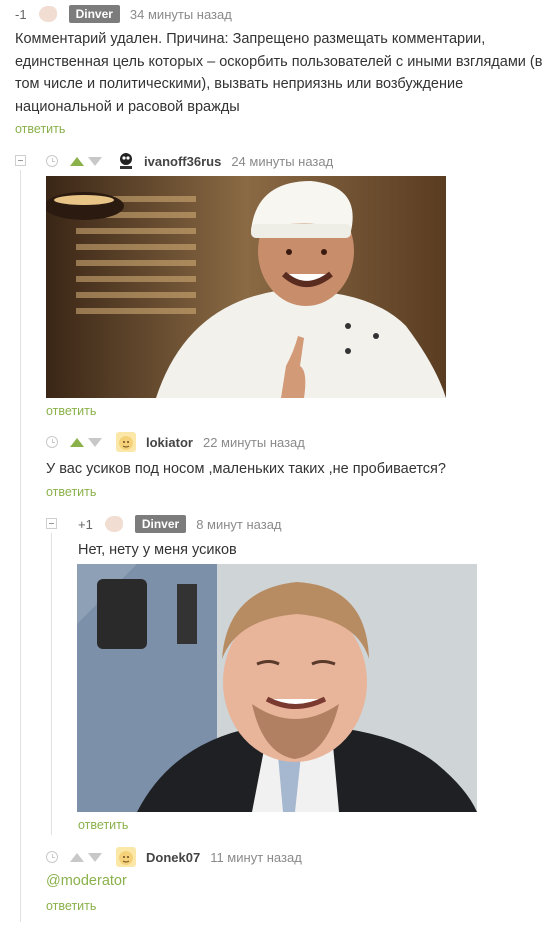 The height and width of the screenshot is (927, 548). Describe the element at coordinates (123, 14) in the screenshot. I see `comment-header: -1 Dinver 34 минуты назад` at that location.